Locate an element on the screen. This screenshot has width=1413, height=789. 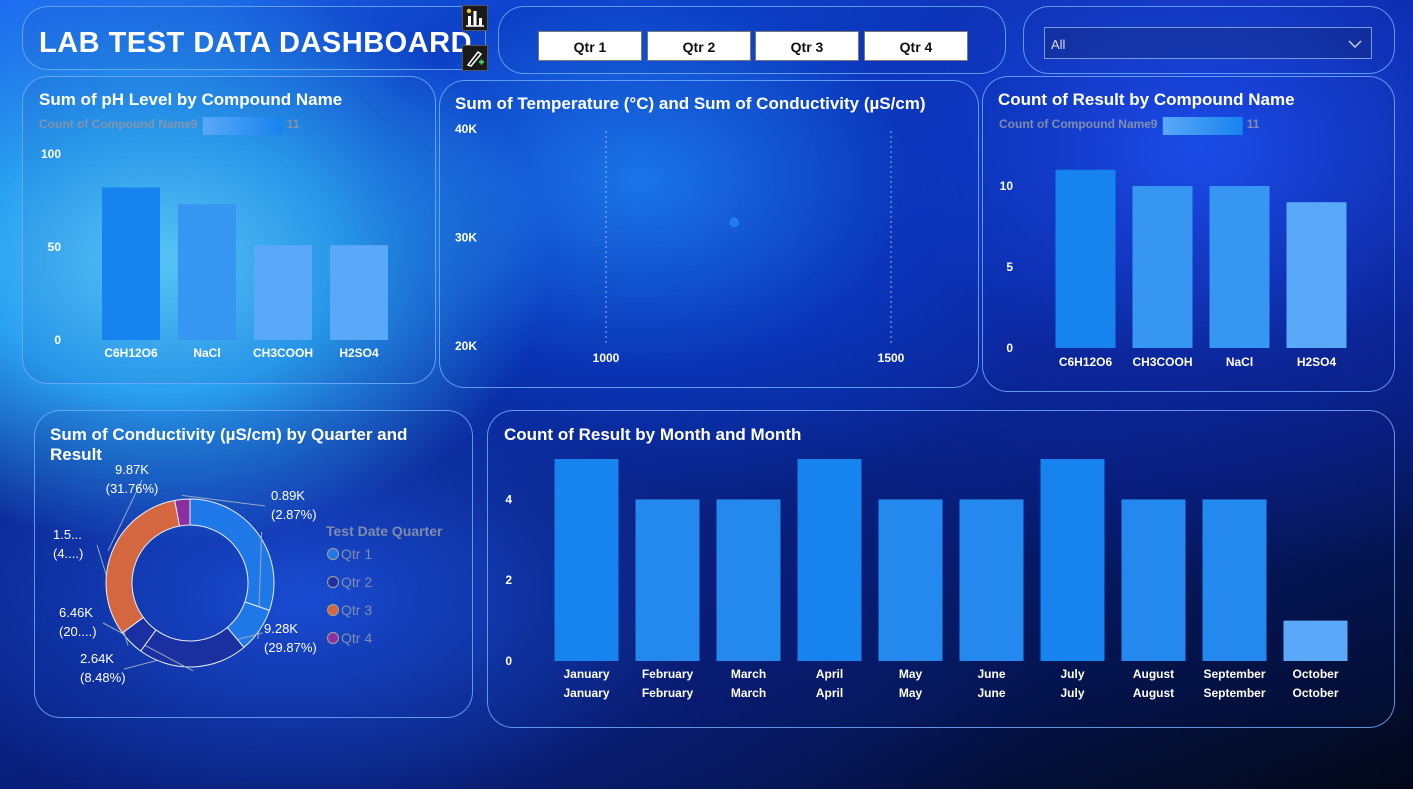
y-tick-label: 40K is located at coordinates (466, 129).